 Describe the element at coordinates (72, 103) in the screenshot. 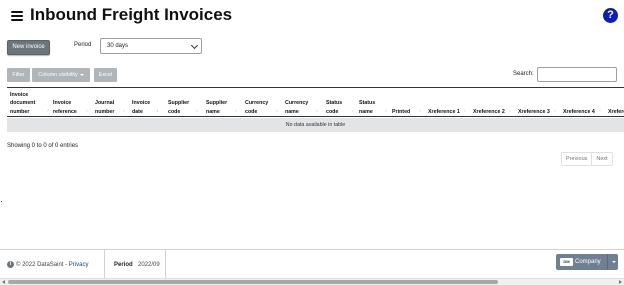

I see `column-header-invoice-reference: Invoice reference ↑↓` at that location.